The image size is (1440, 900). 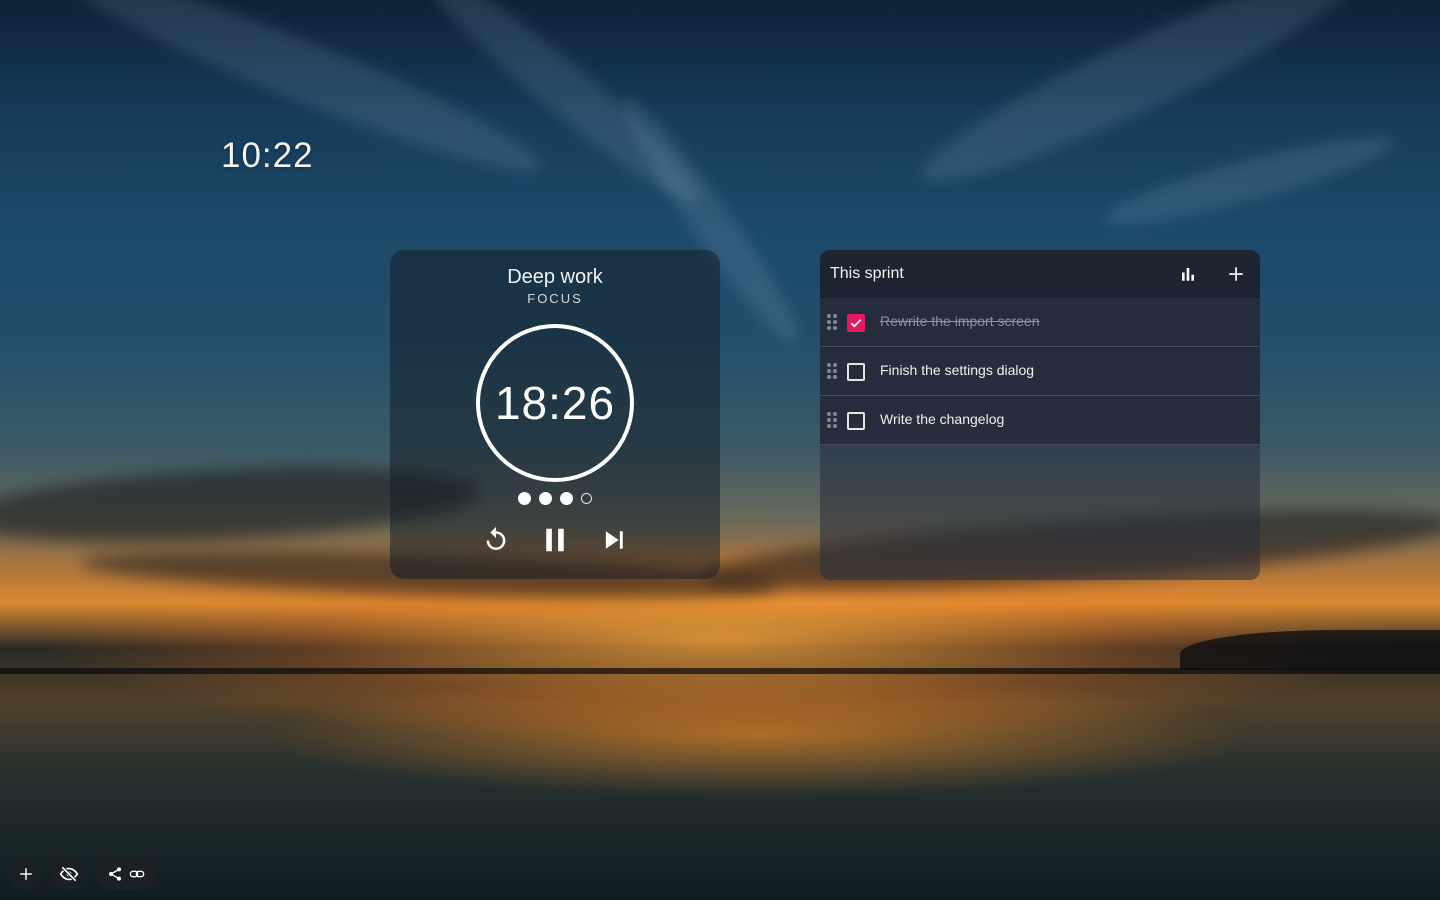 I want to click on timer-controls, so click(x=555, y=540).